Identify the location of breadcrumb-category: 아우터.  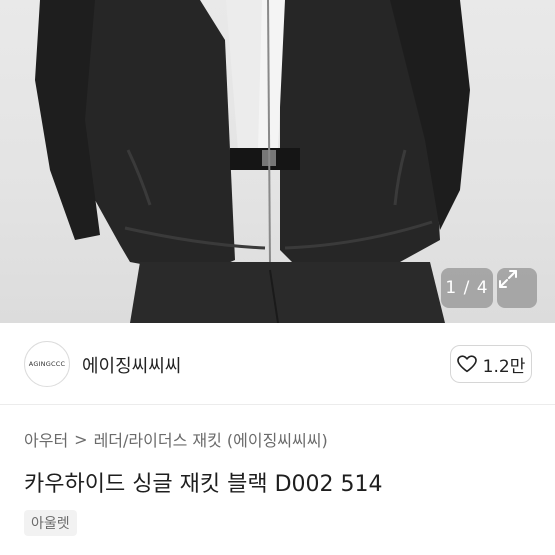
(46, 439).